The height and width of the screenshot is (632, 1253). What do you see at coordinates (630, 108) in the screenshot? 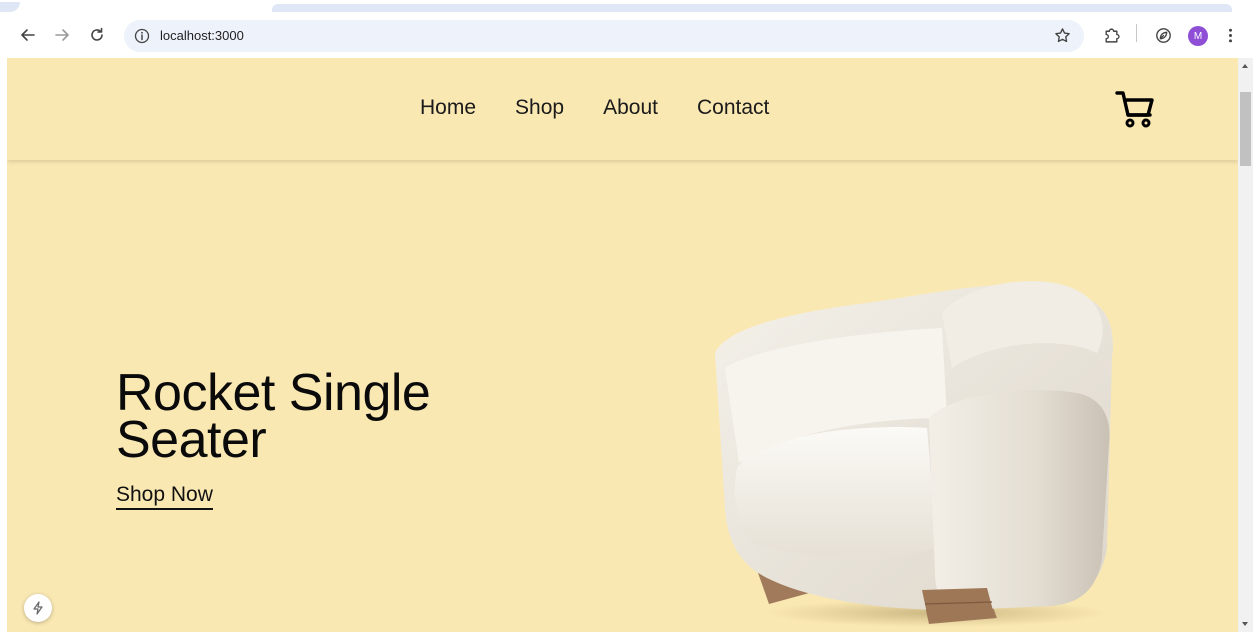
I see `nav-about: About` at bounding box center [630, 108].